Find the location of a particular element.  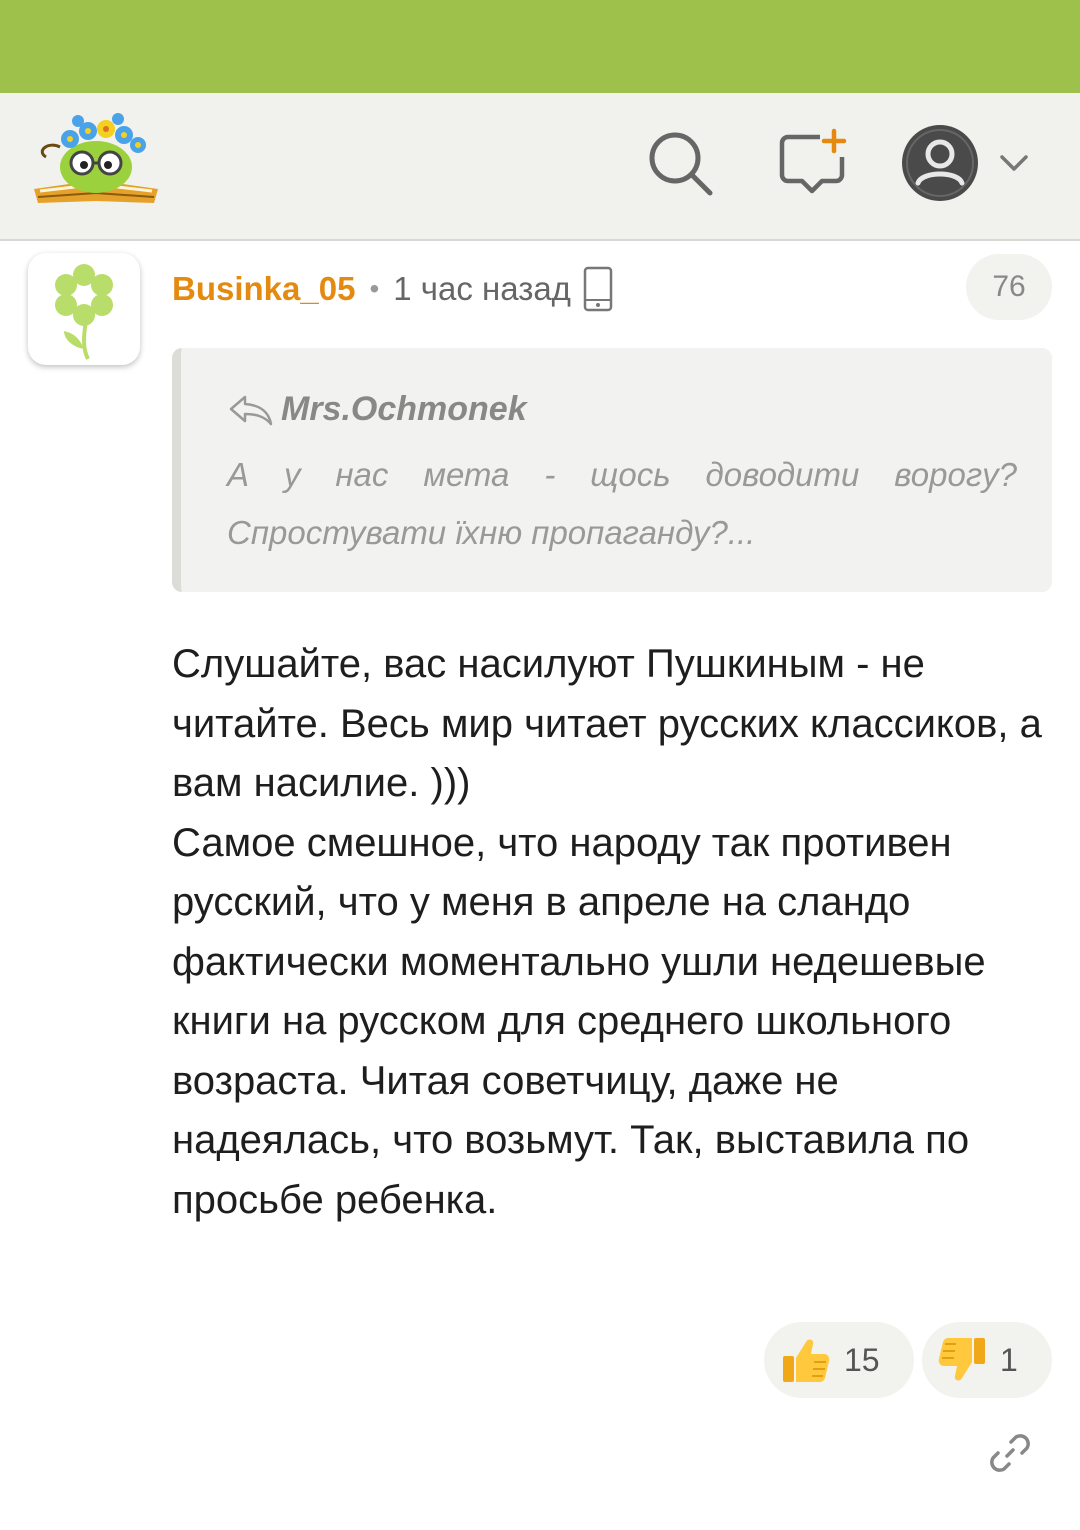

status-bar is located at coordinates (540, 46).